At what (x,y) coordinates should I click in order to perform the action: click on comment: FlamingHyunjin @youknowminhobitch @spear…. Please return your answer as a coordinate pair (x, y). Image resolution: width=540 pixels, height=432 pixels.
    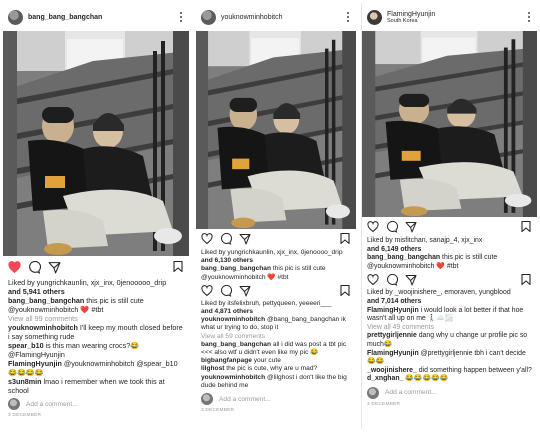
    Looking at the image, I should click on (93, 368).